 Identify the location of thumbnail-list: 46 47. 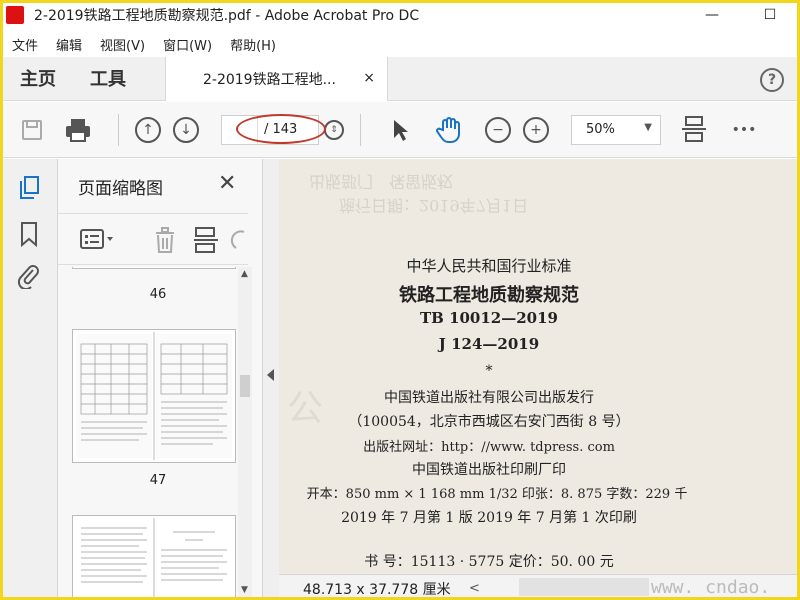
(148, 433).